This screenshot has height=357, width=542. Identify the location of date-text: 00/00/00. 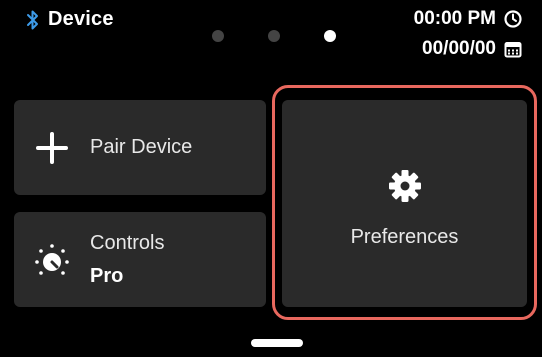
(459, 48).